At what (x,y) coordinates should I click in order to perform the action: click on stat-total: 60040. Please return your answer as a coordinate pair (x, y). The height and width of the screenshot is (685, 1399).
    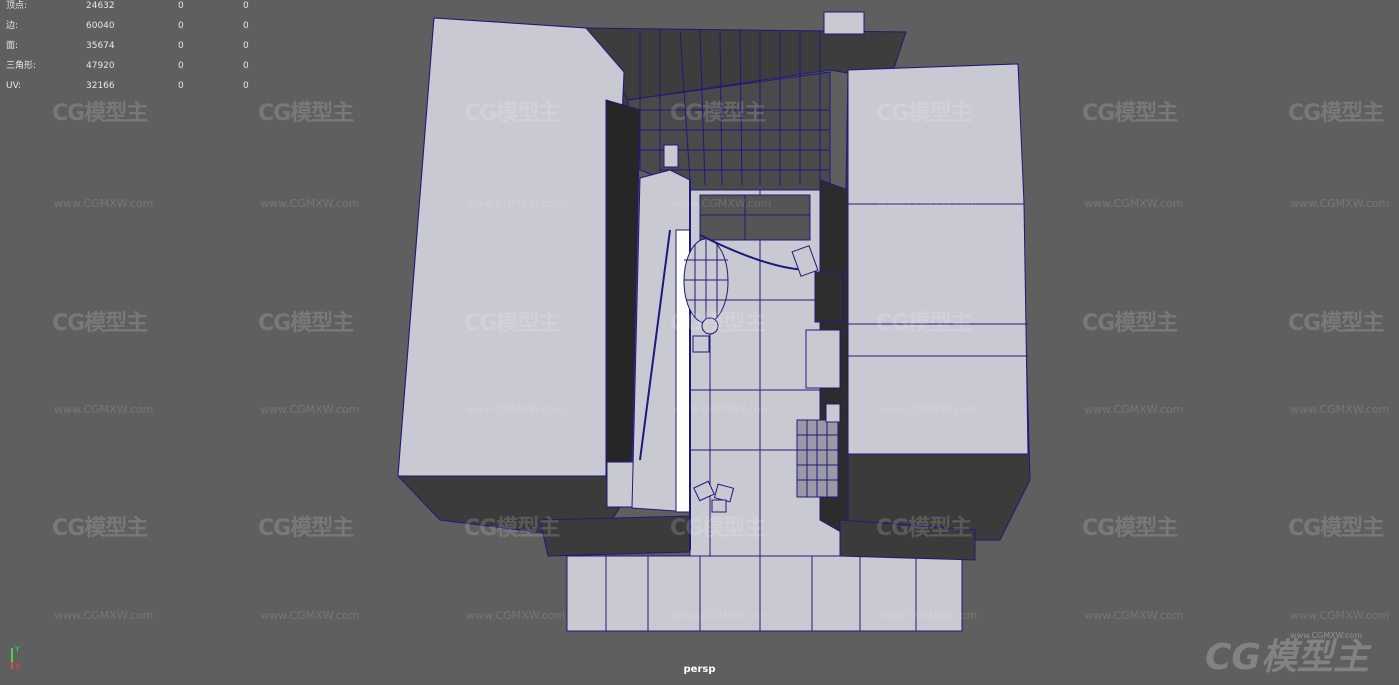
    Looking at the image, I should click on (100, 26).